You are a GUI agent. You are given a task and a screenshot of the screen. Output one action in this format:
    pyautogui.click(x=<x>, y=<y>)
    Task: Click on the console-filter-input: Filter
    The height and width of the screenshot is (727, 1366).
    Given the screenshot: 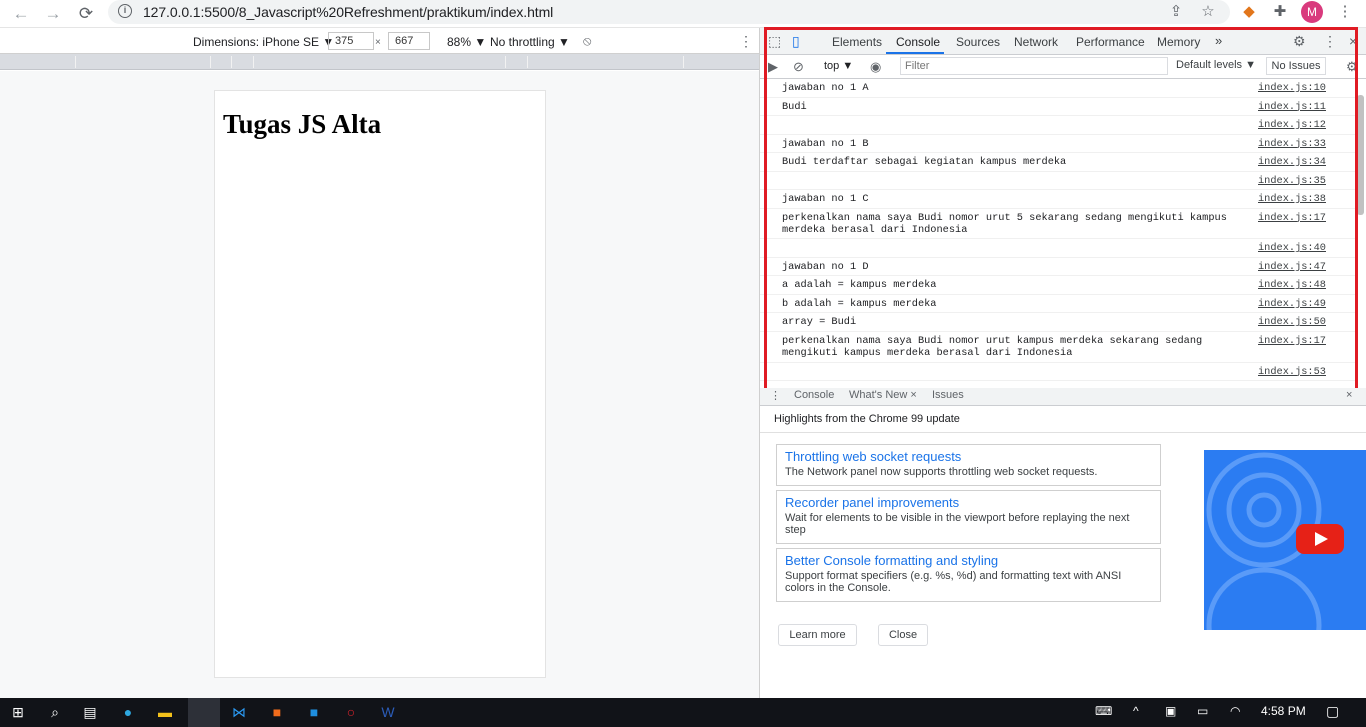 What is the action you would take?
    pyautogui.click(x=1034, y=66)
    